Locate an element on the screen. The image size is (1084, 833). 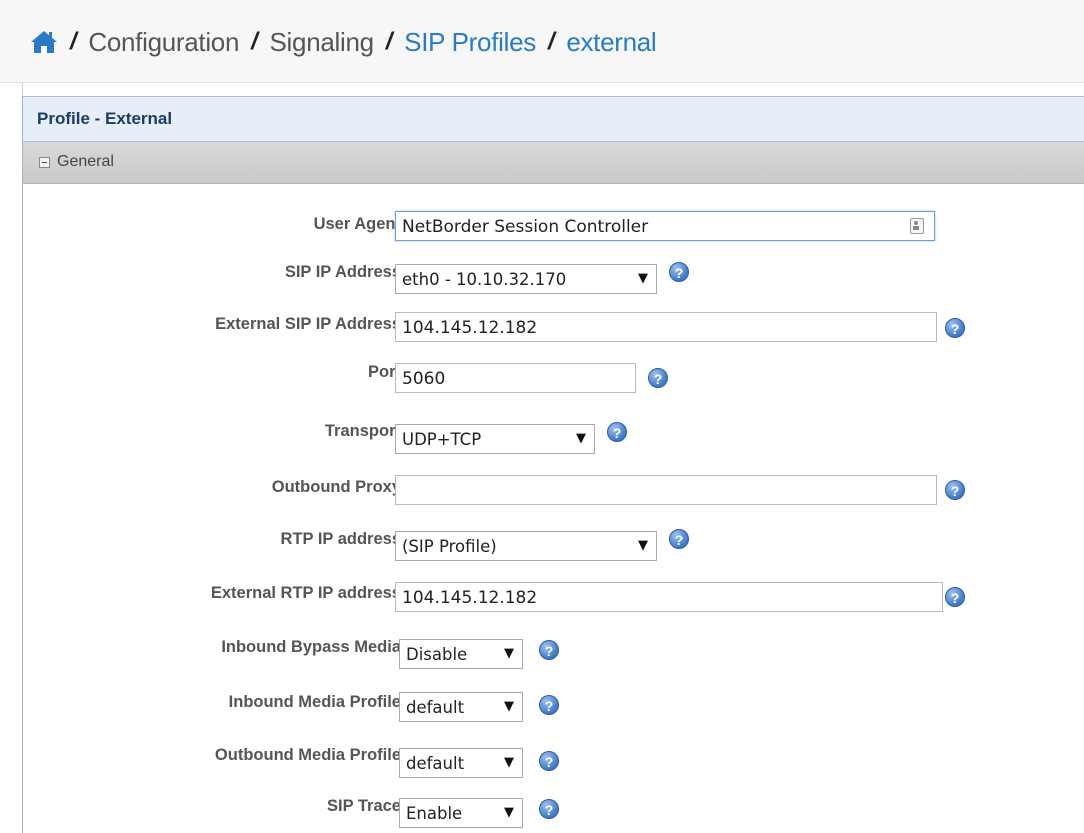
general-section-header: General is located at coordinates (553, 163).